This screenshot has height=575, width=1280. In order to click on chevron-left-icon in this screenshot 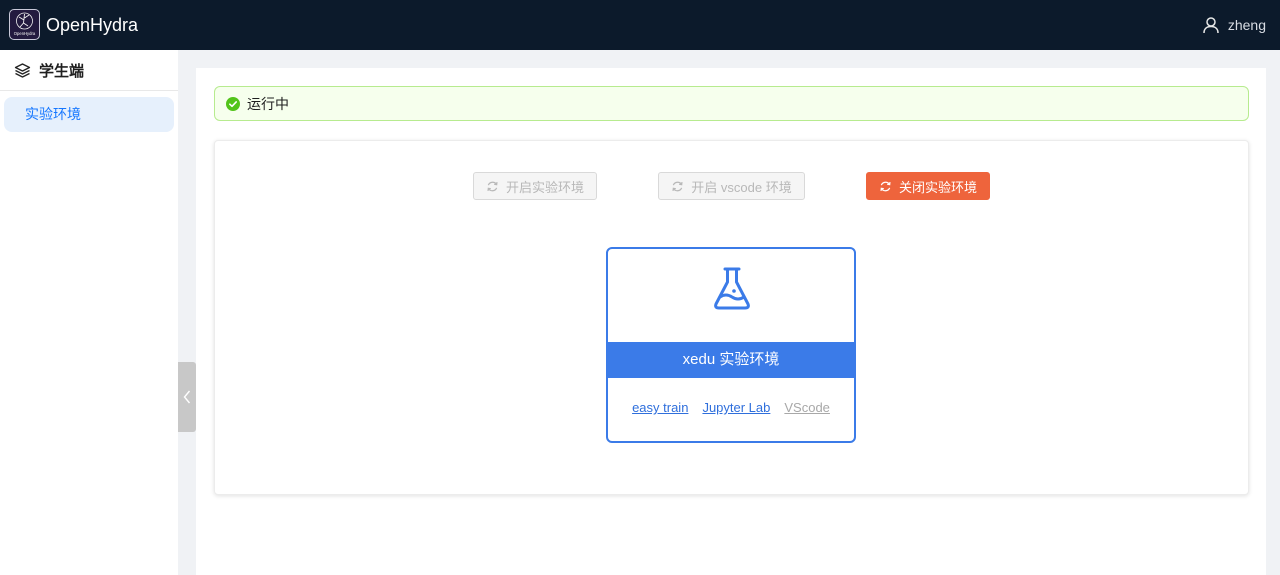, I will do `click(187, 397)`.